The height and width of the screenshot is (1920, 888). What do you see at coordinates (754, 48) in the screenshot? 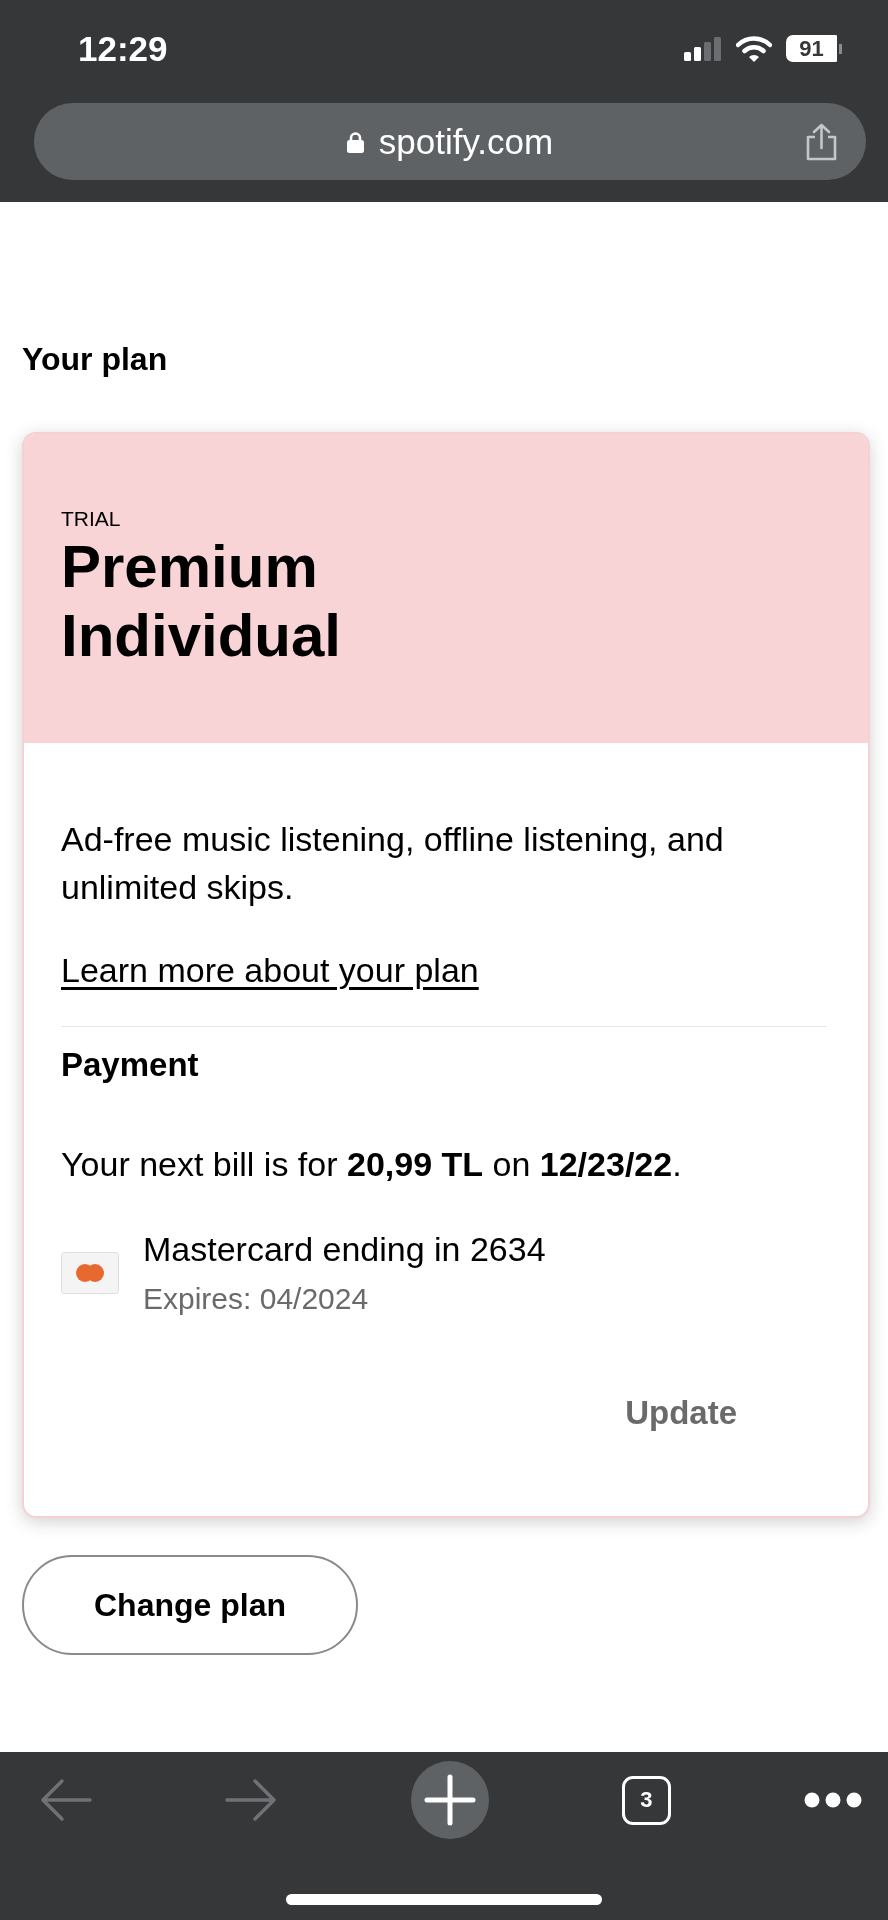
I see `wifi-icon` at bounding box center [754, 48].